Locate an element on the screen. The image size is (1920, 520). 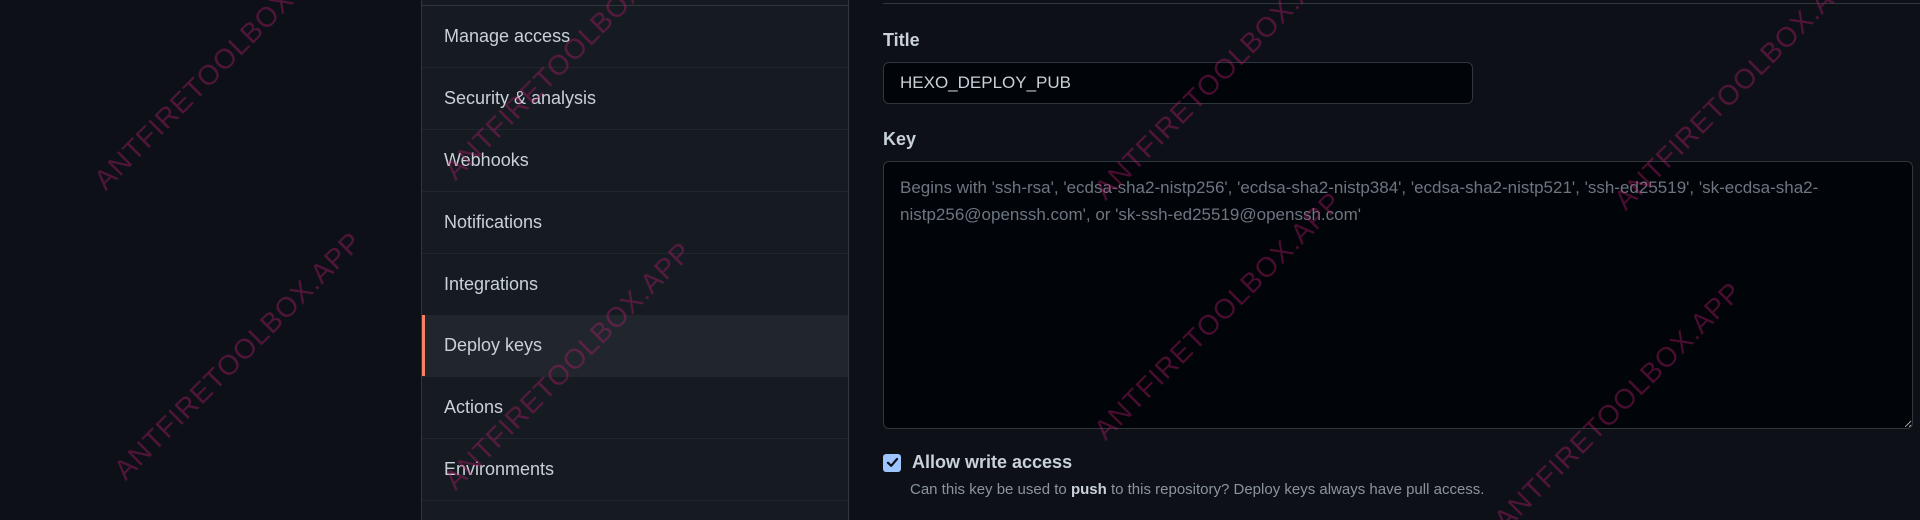
allow-write-access-checkbox is located at coordinates (892, 462).